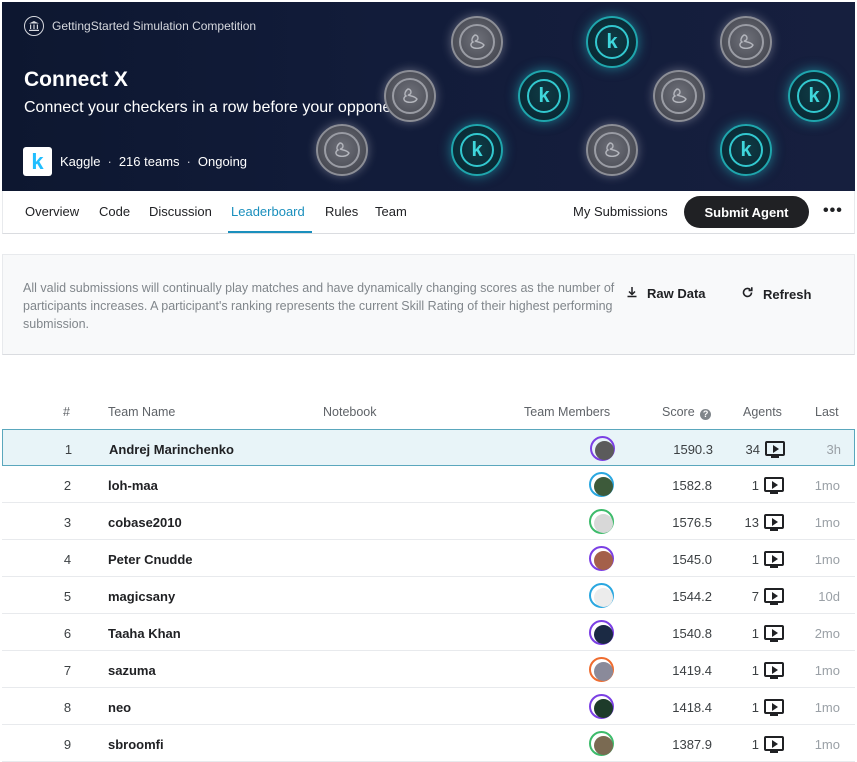  Describe the element at coordinates (133, 485) in the screenshot. I see `team-name-link: loh-maa` at that location.